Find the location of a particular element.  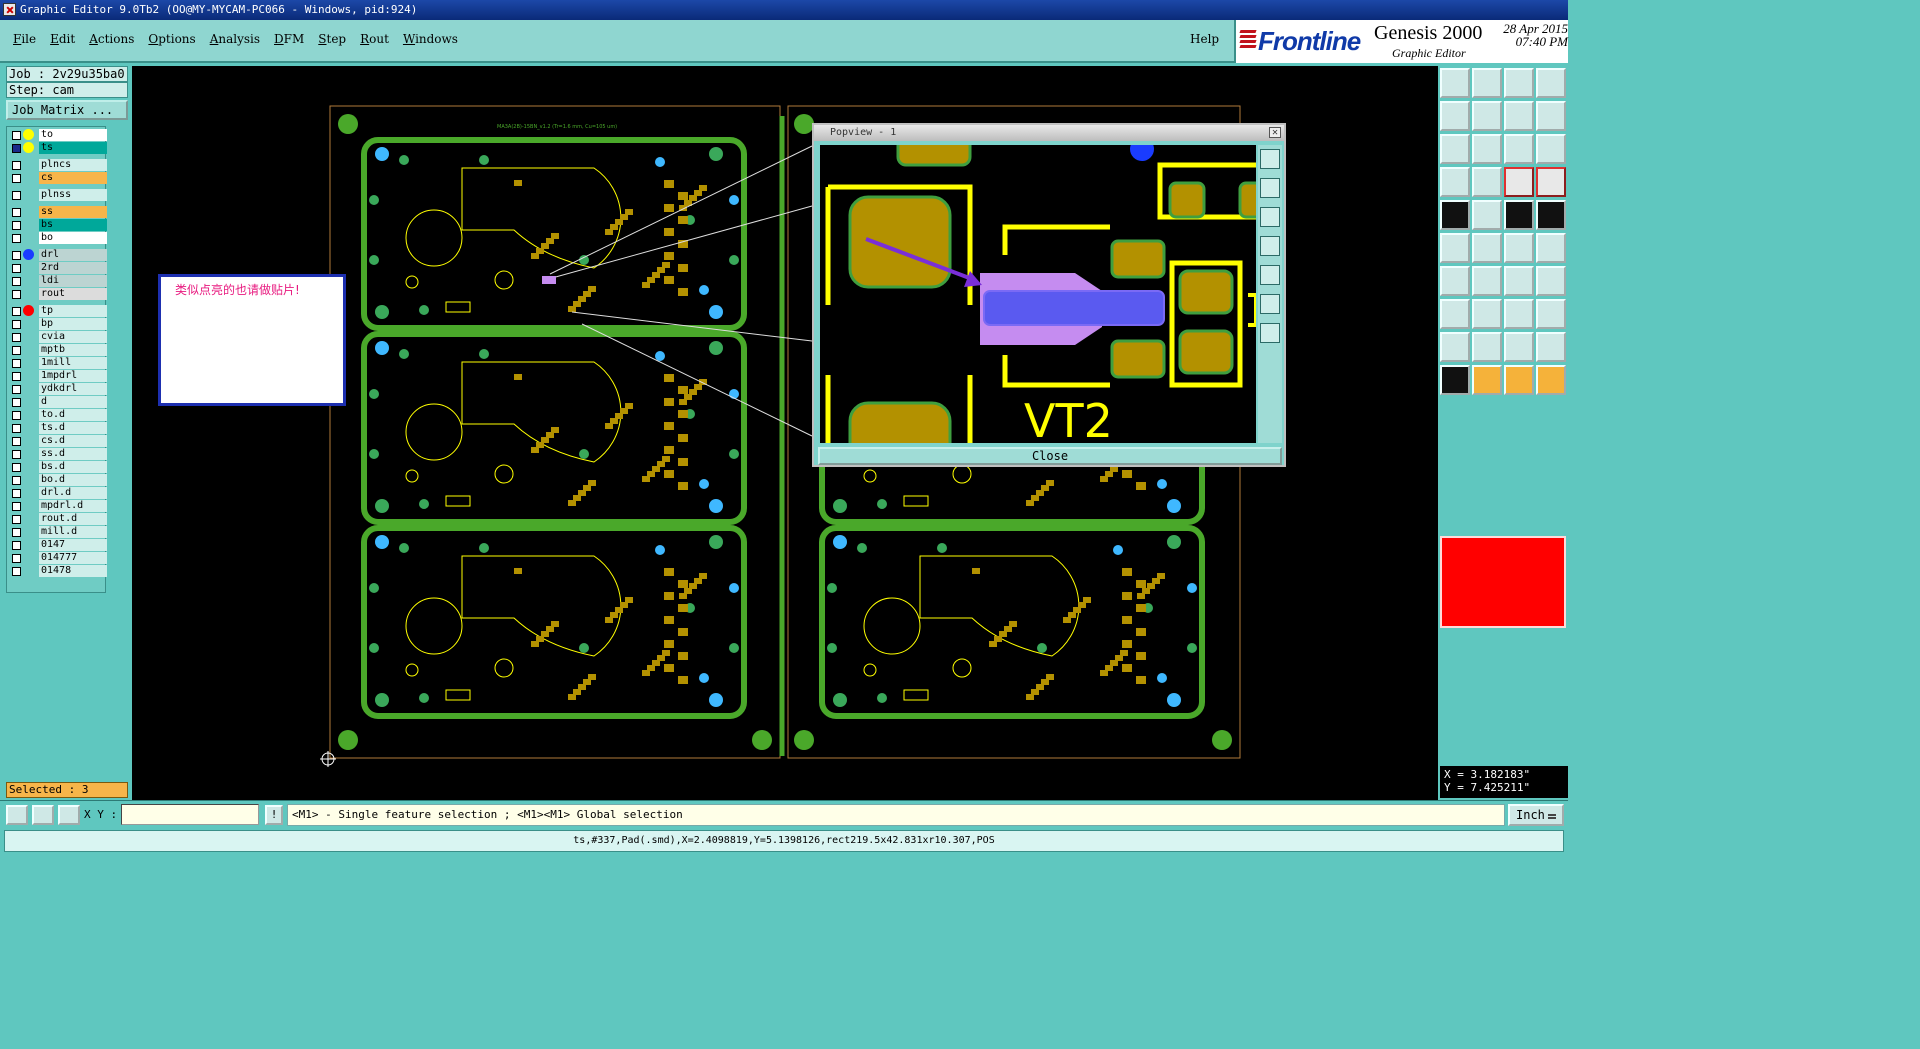

layer-row-bs: bs is located at coordinates (58, 225).